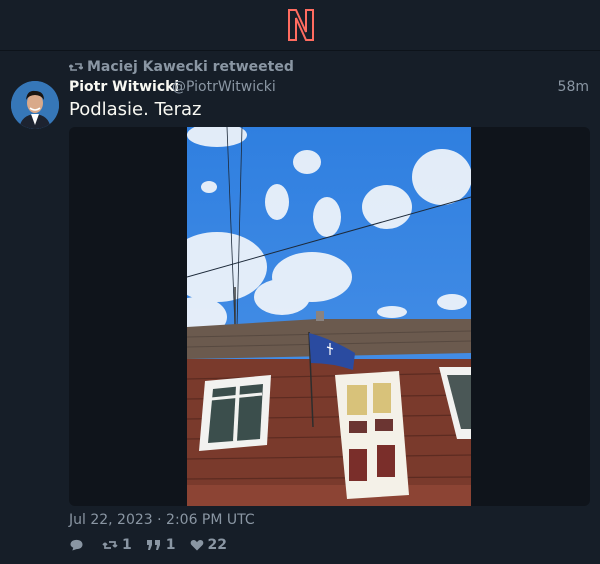  What do you see at coordinates (573, 87) in the screenshot?
I see `tweet-time: 58m` at bounding box center [573, 87].